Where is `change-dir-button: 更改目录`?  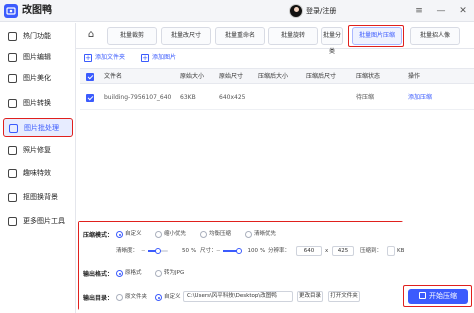 change-dir-button: 更改目录 is located at coordinates (310, 296).